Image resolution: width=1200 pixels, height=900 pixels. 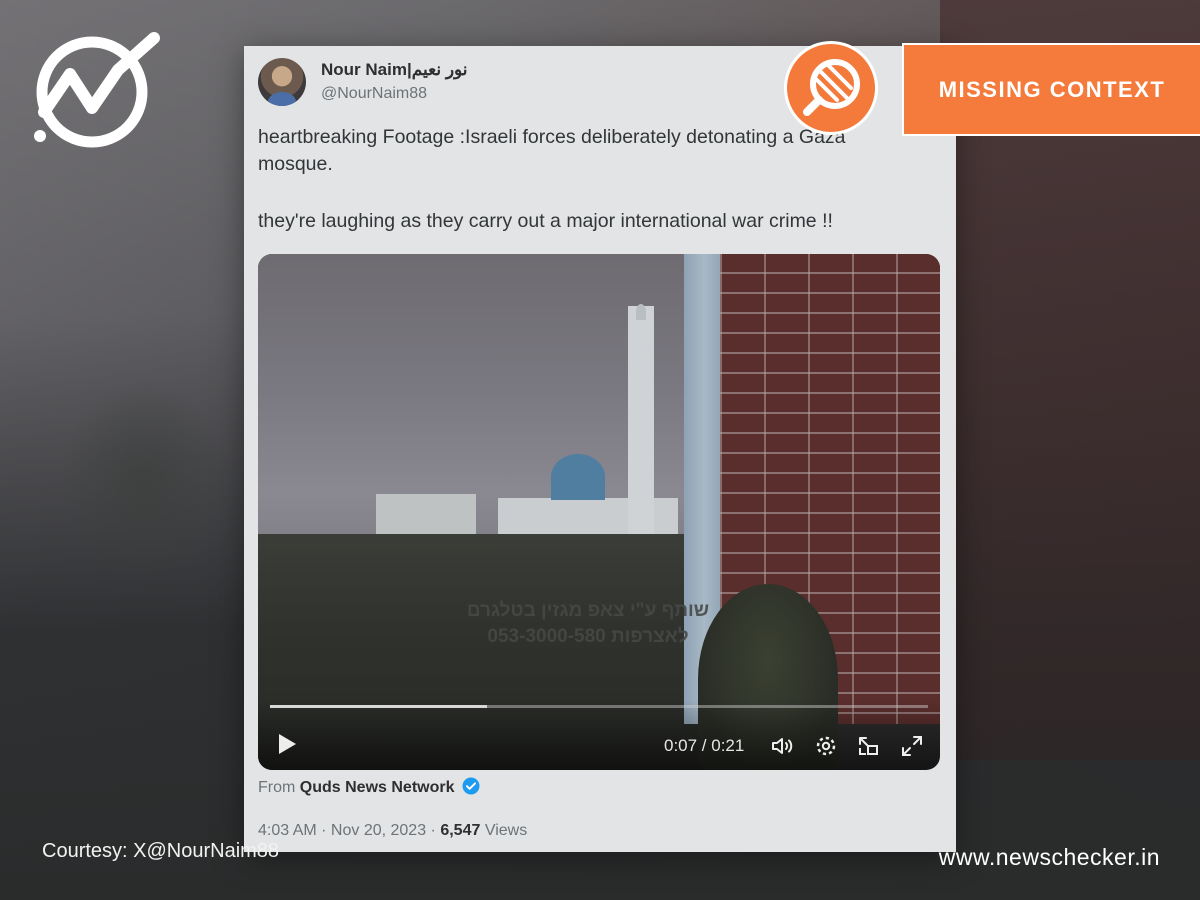 What do you see at coordinates (379, 706) in the screenshot?
I see `video-progress-fill` at bounding box center [379, 706].